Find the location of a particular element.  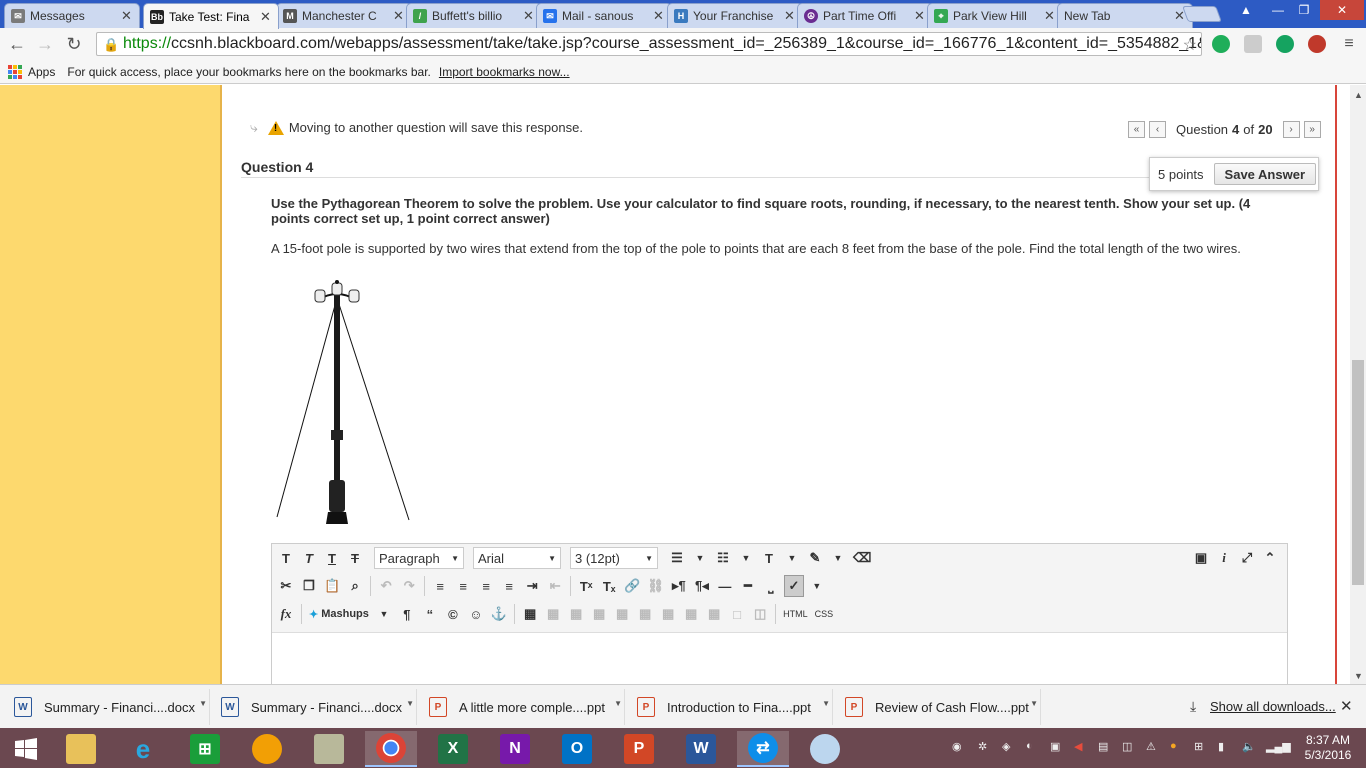

text-strikethrough-icon: T is located at coordinates (355, 558).